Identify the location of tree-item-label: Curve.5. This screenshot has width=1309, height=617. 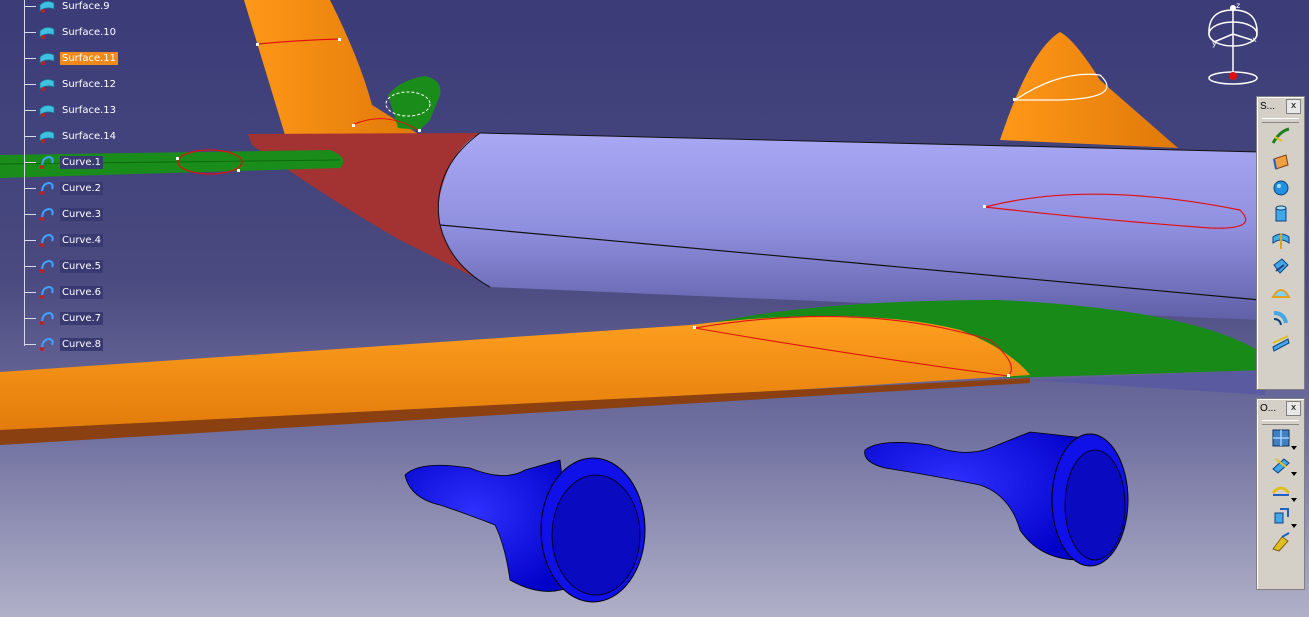
(82, 266).